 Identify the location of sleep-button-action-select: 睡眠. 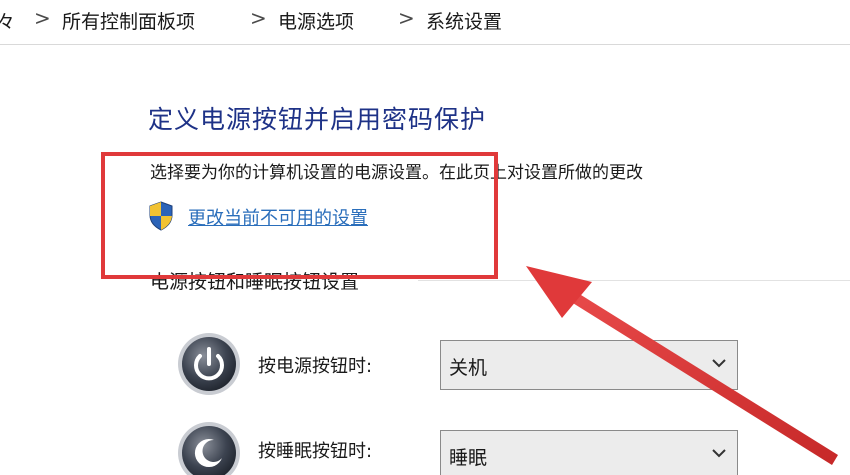
(589, 452).